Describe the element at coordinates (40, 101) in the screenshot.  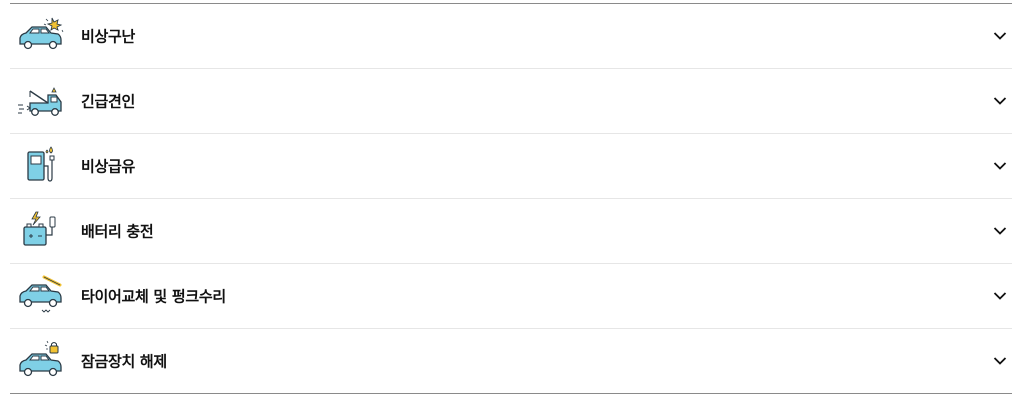
I see `tow-truck-icon` at that location.